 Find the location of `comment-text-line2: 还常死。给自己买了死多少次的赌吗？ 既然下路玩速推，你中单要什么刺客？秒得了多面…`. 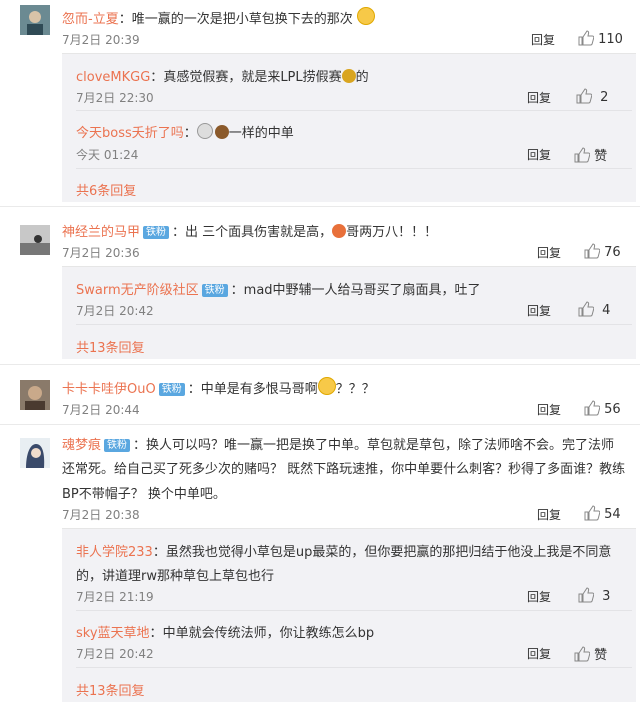

comment-text-line2: 还常死。给自己买了死多少次的赌吗？ 既然下路玩速推，你中单要什么刺客？秒得了多面… is located at coordinates (344, 469).